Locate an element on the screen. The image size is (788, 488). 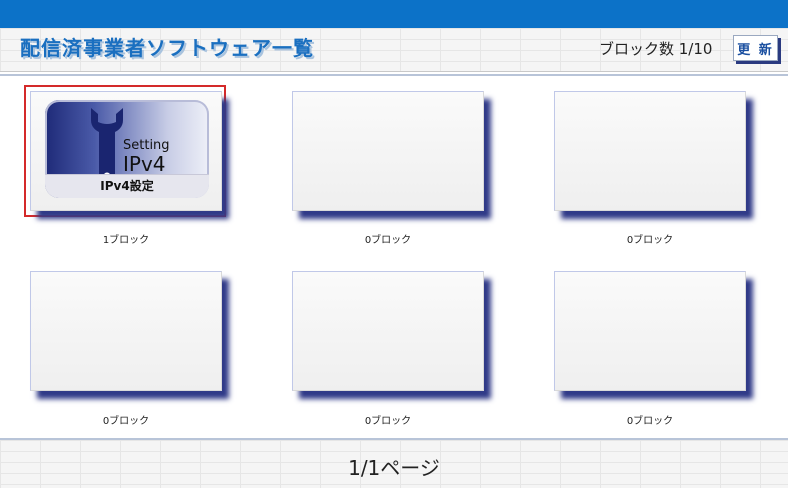
top-bar is located at coordinates (394, 14).